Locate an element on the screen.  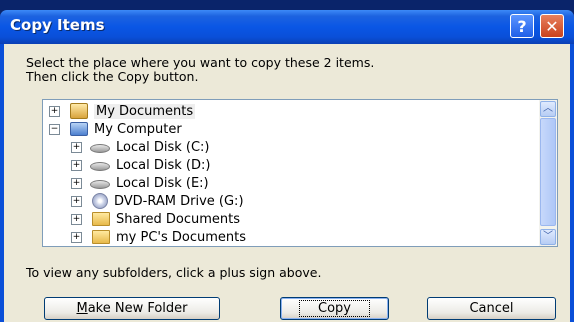
tree-item-label: My Documents is located at coordinates (145, 111).